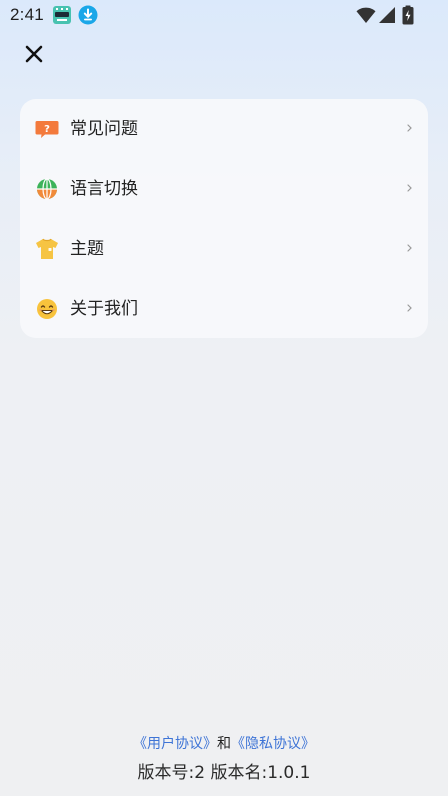 The width and height of the screenshot is (448, 796). Describe the element at coordinates (88, 15) in the screenshot. I see `download-icon` at that location.